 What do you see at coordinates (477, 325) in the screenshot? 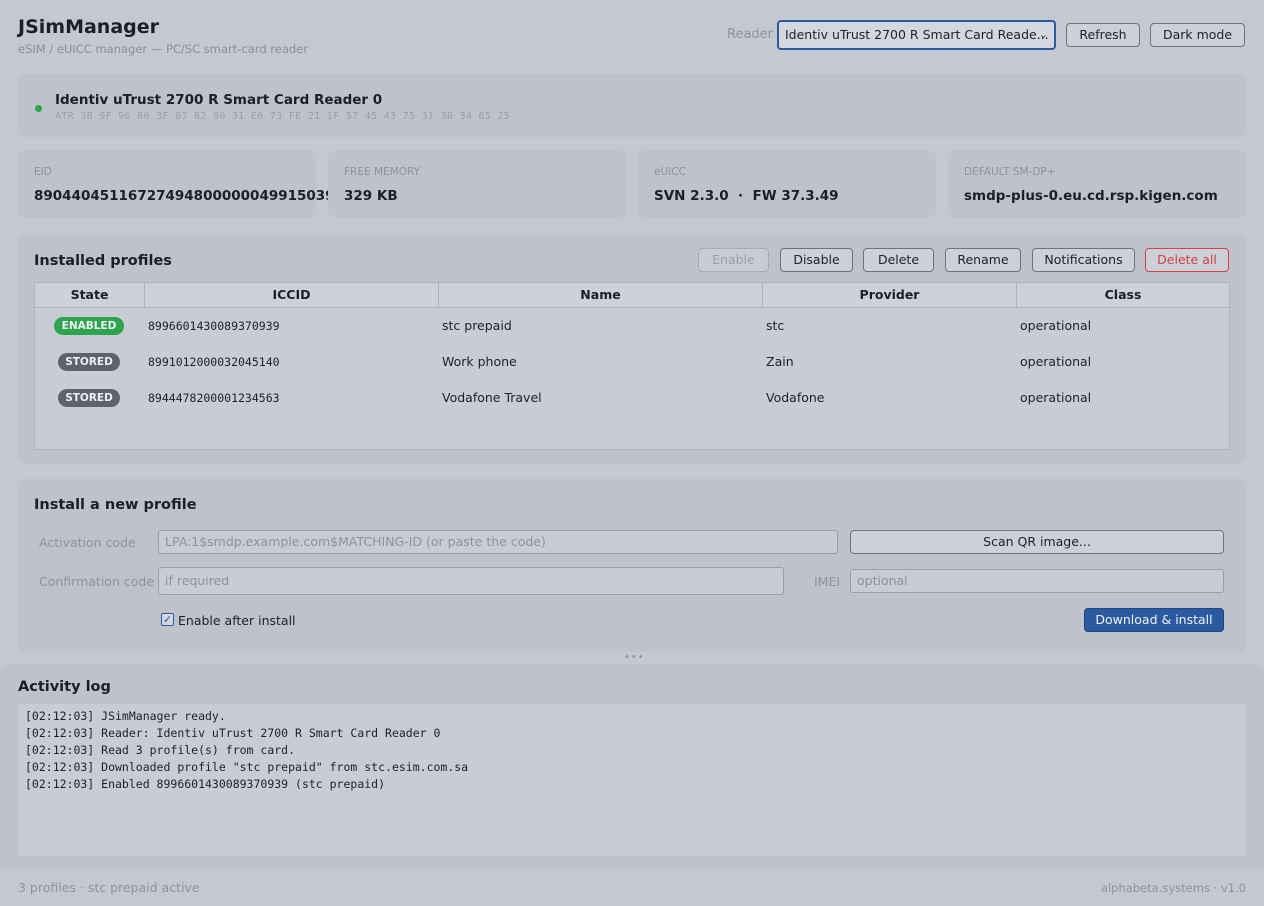
I see `cell-name: stc prepaid` at bounding box center [477, 325].